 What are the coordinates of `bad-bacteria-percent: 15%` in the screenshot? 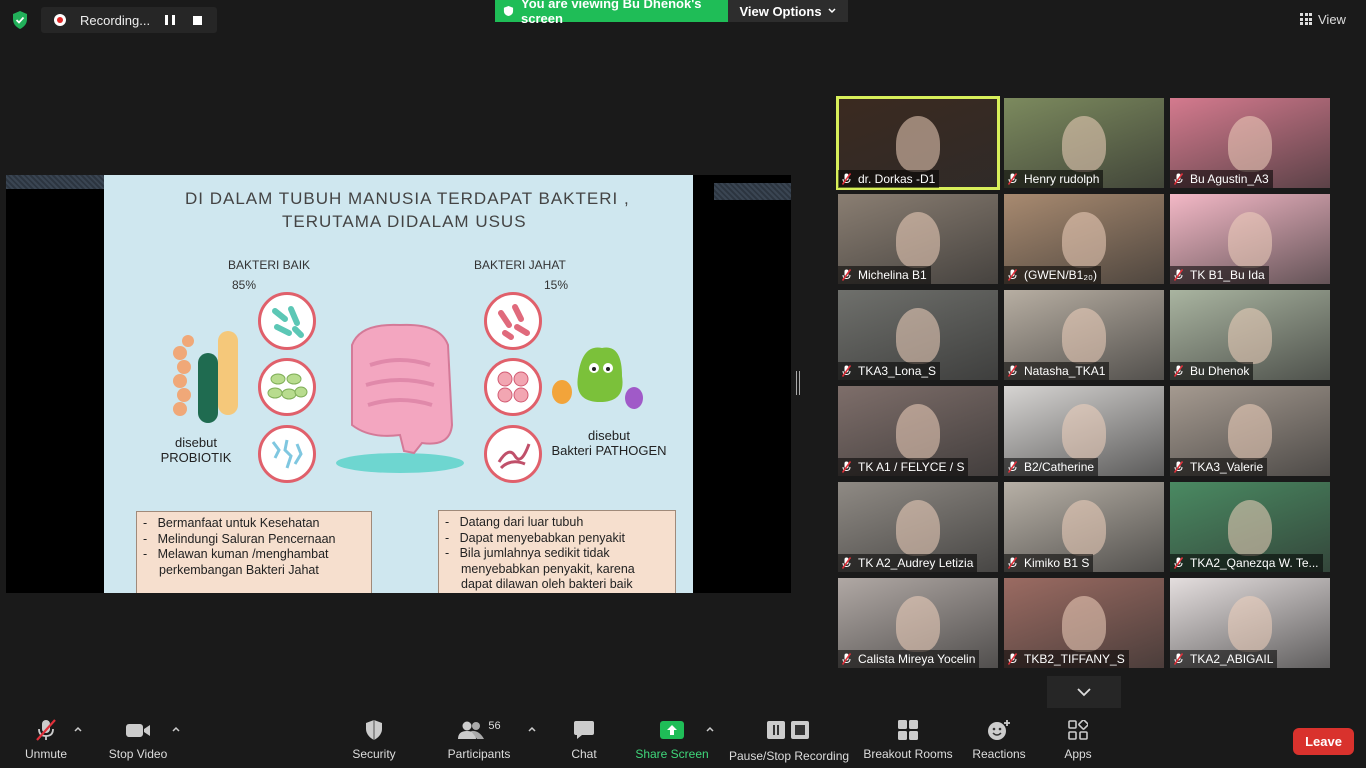 It's located at (556, 285).